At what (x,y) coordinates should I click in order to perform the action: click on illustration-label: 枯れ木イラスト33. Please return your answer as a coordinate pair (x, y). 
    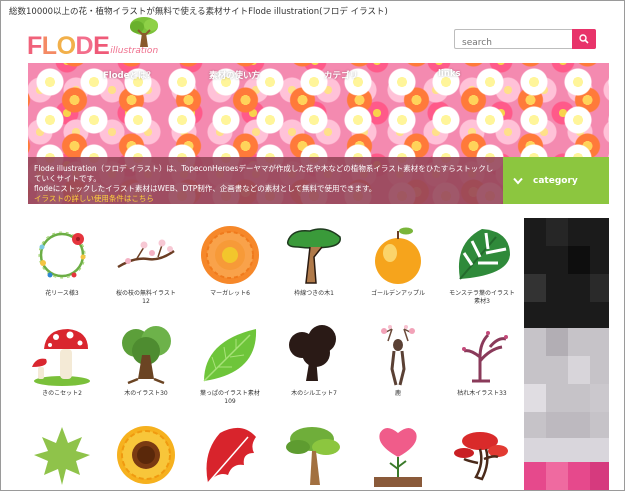
    Looking at the image, I should click on (482, 393).